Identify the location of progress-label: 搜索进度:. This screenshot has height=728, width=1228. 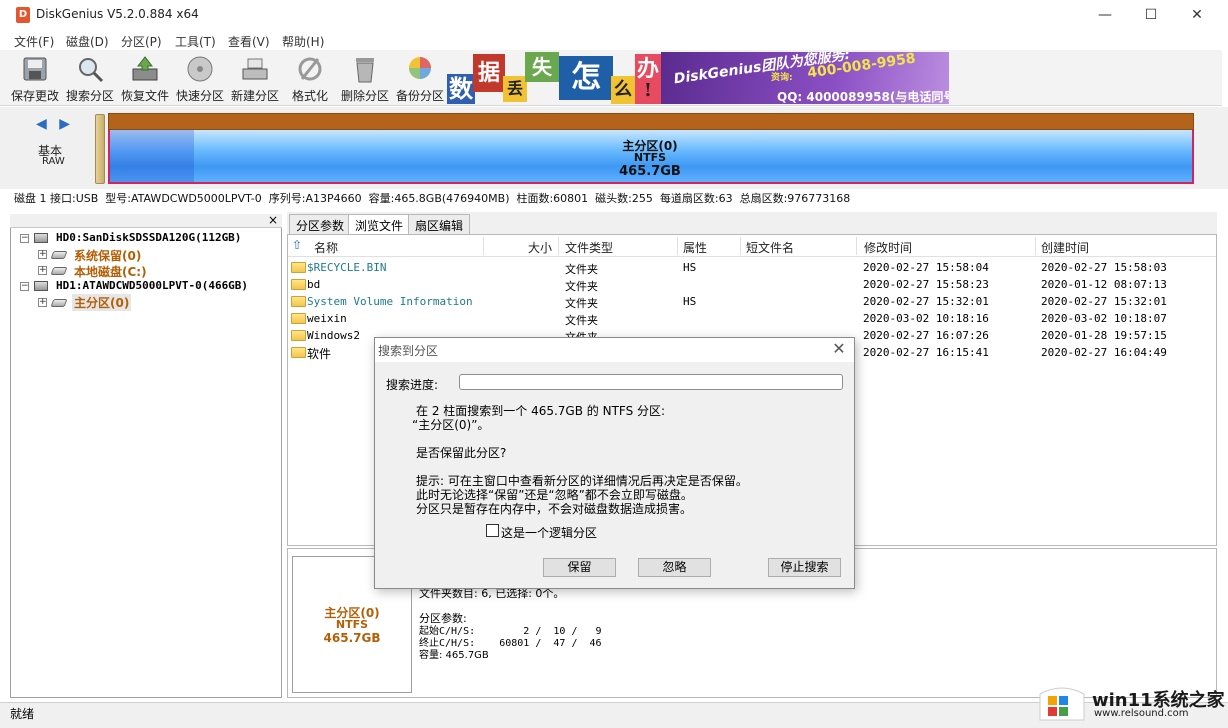
(412, 385).